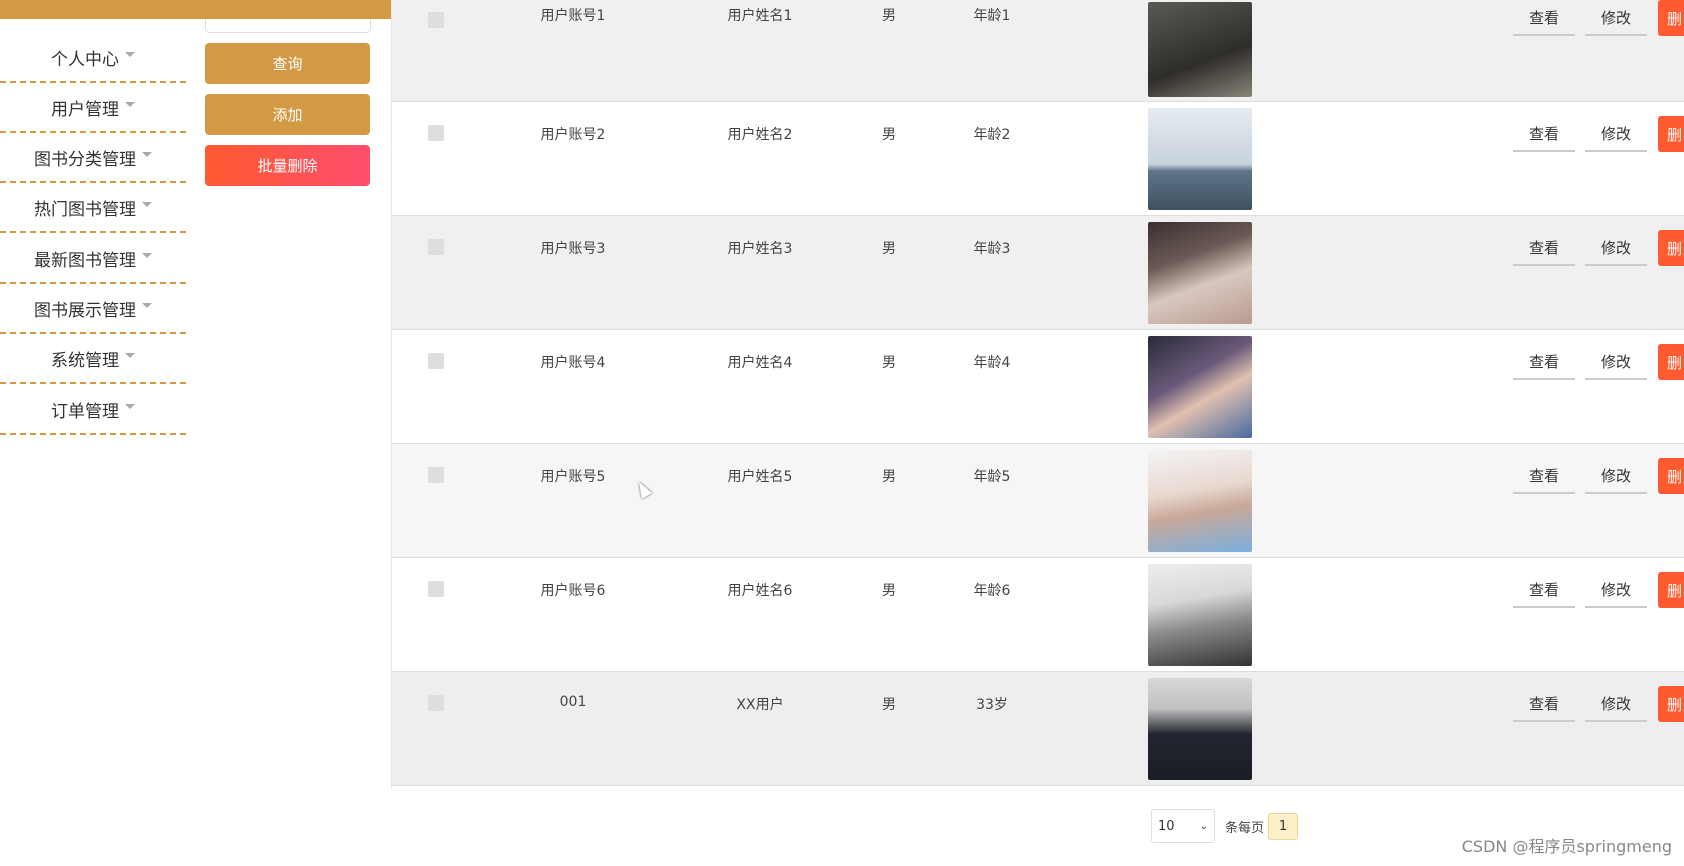  Describe the element at coordinates (288, 26) in the screenshot. I see `search-input` at that location.